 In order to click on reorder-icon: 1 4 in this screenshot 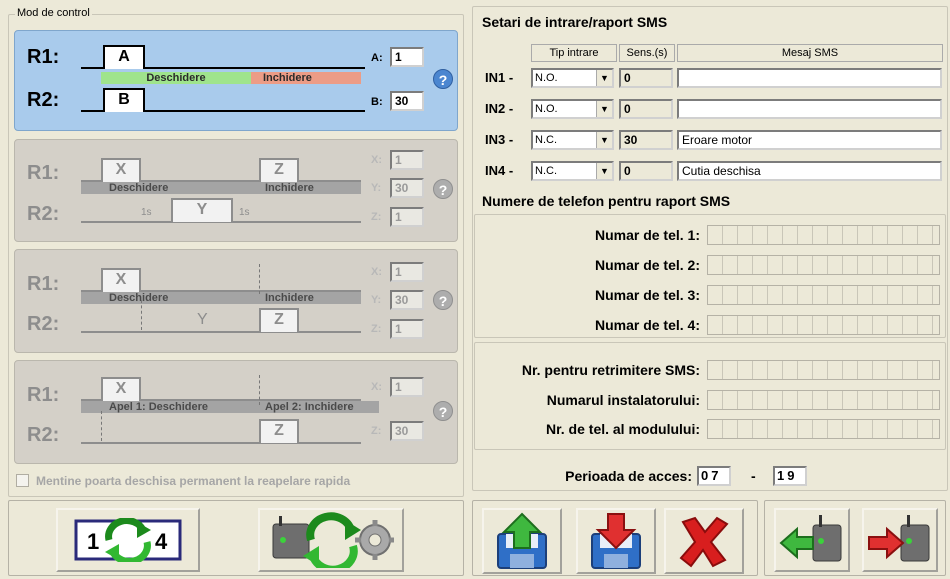, I will do `click(128, 540)`.